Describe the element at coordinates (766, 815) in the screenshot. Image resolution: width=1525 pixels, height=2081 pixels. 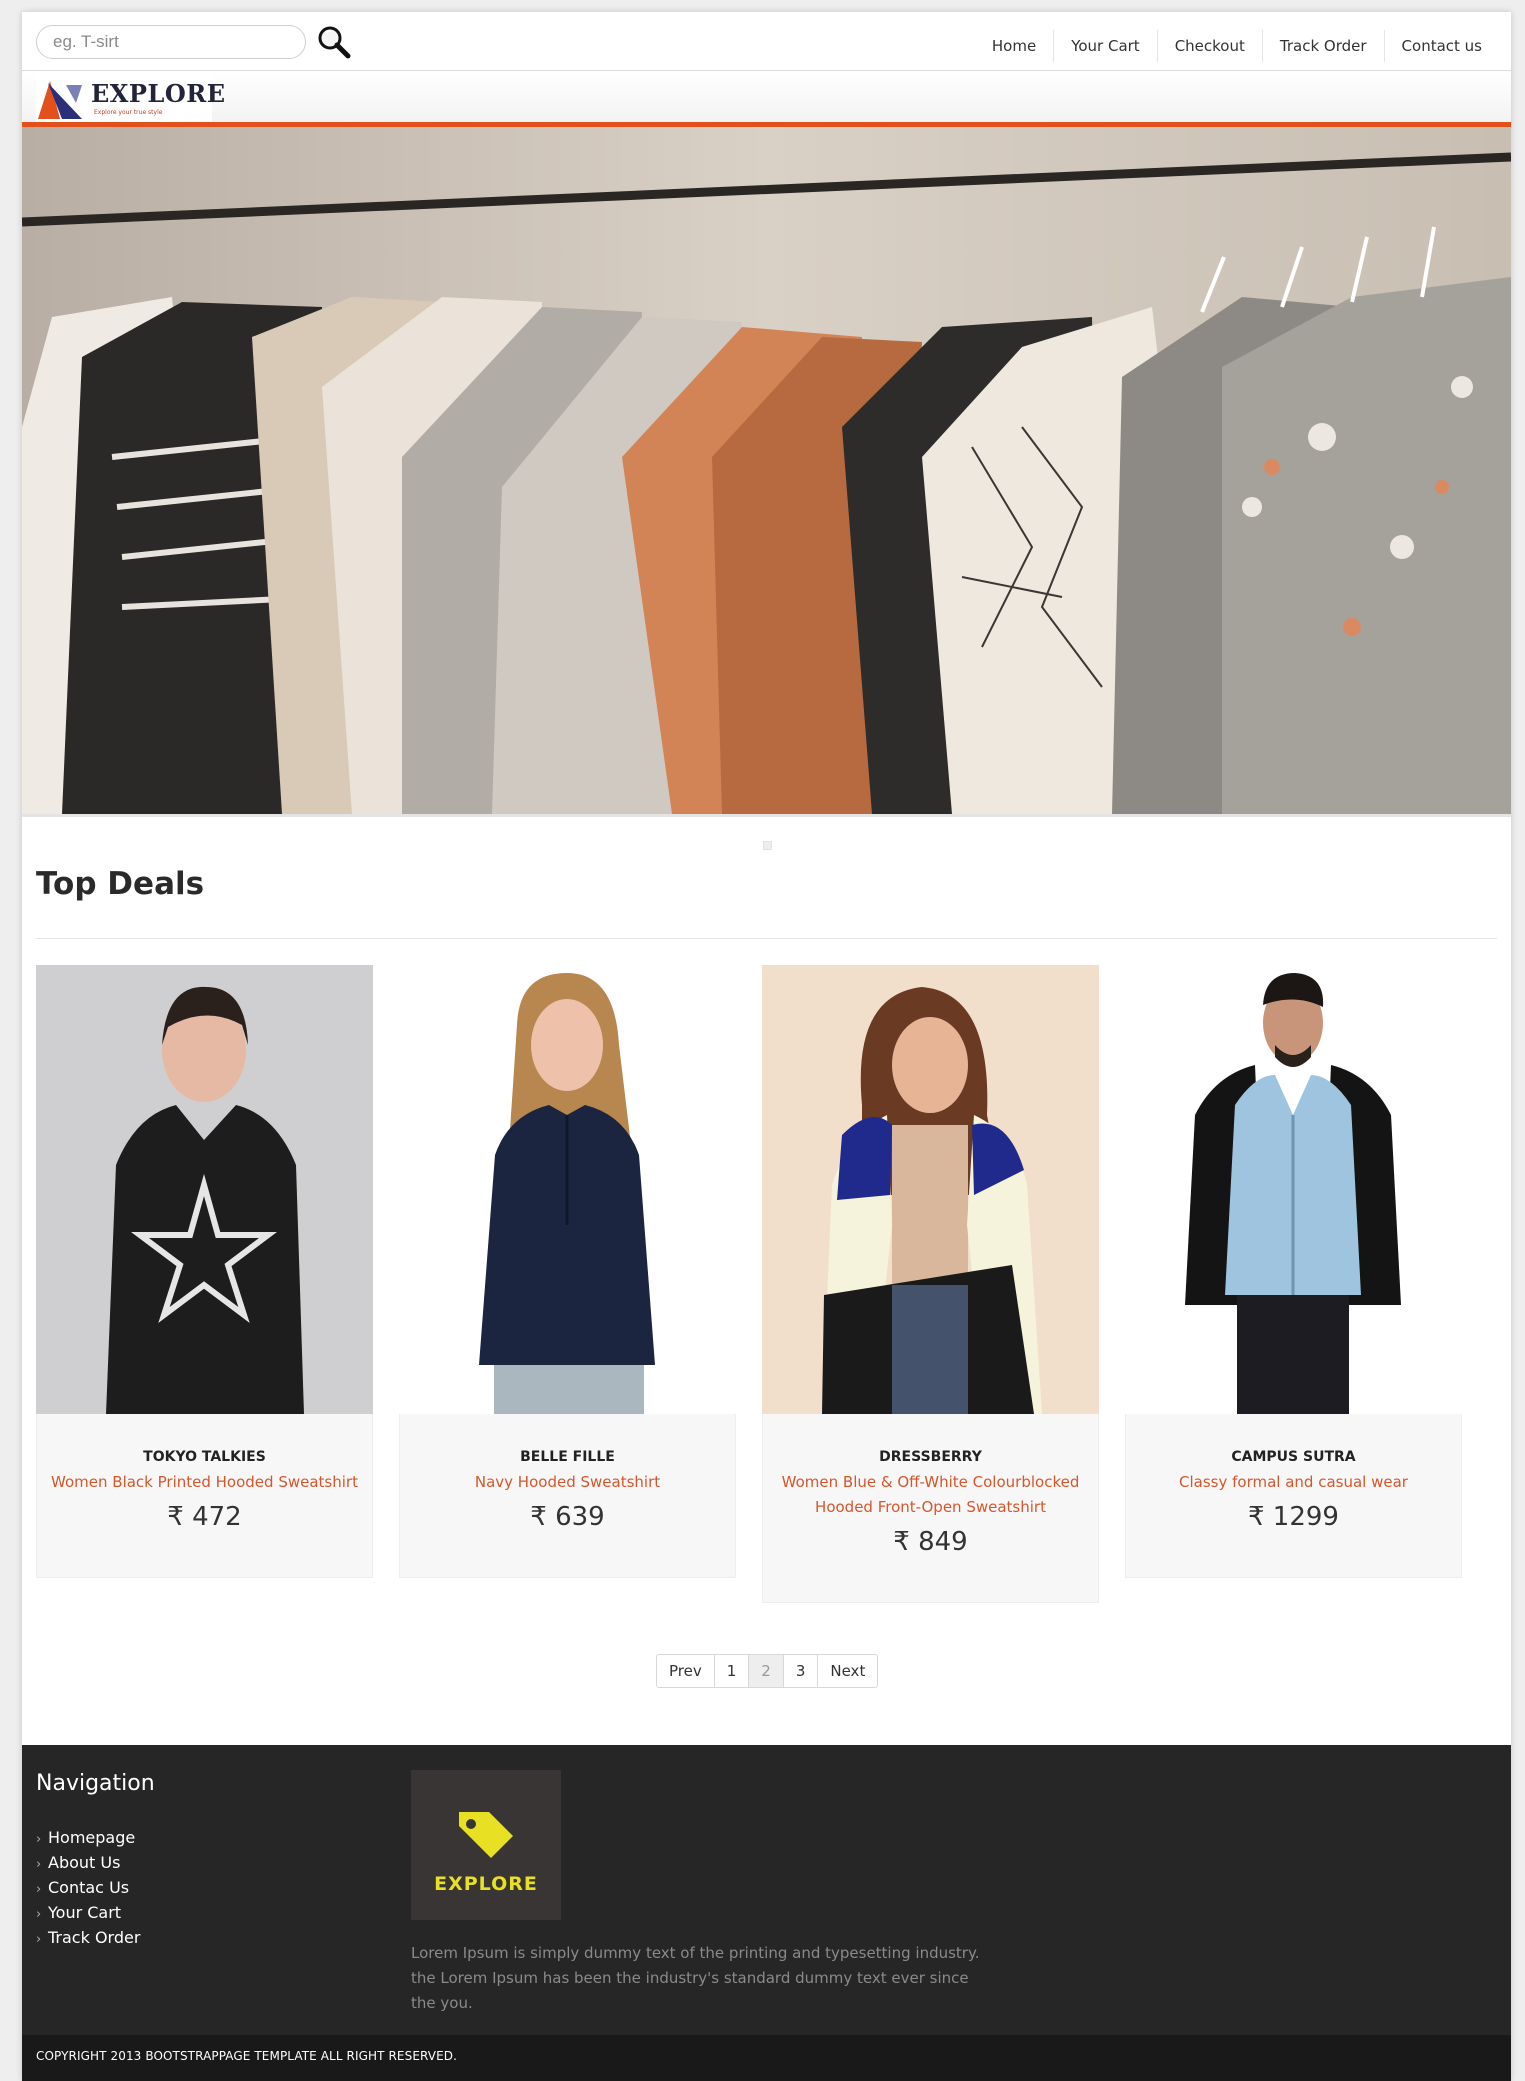
I see `hero-divider` at that location.